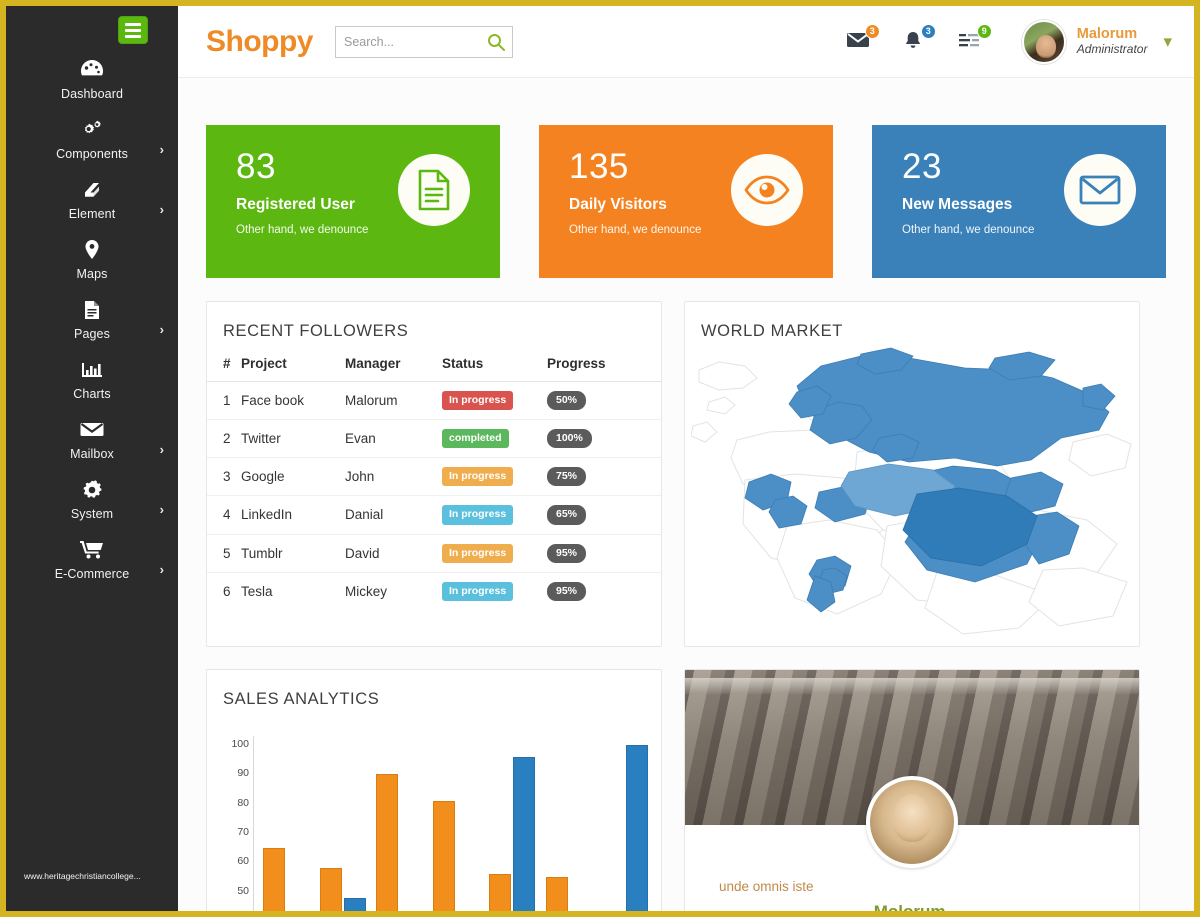 The width and height of the screenshot is (1200, 917). What do you see at coordinates (1096, 41) in the screenshot?
I see `user-menu: Malorum Administrator ▾` at bounding box center [1096, 41].